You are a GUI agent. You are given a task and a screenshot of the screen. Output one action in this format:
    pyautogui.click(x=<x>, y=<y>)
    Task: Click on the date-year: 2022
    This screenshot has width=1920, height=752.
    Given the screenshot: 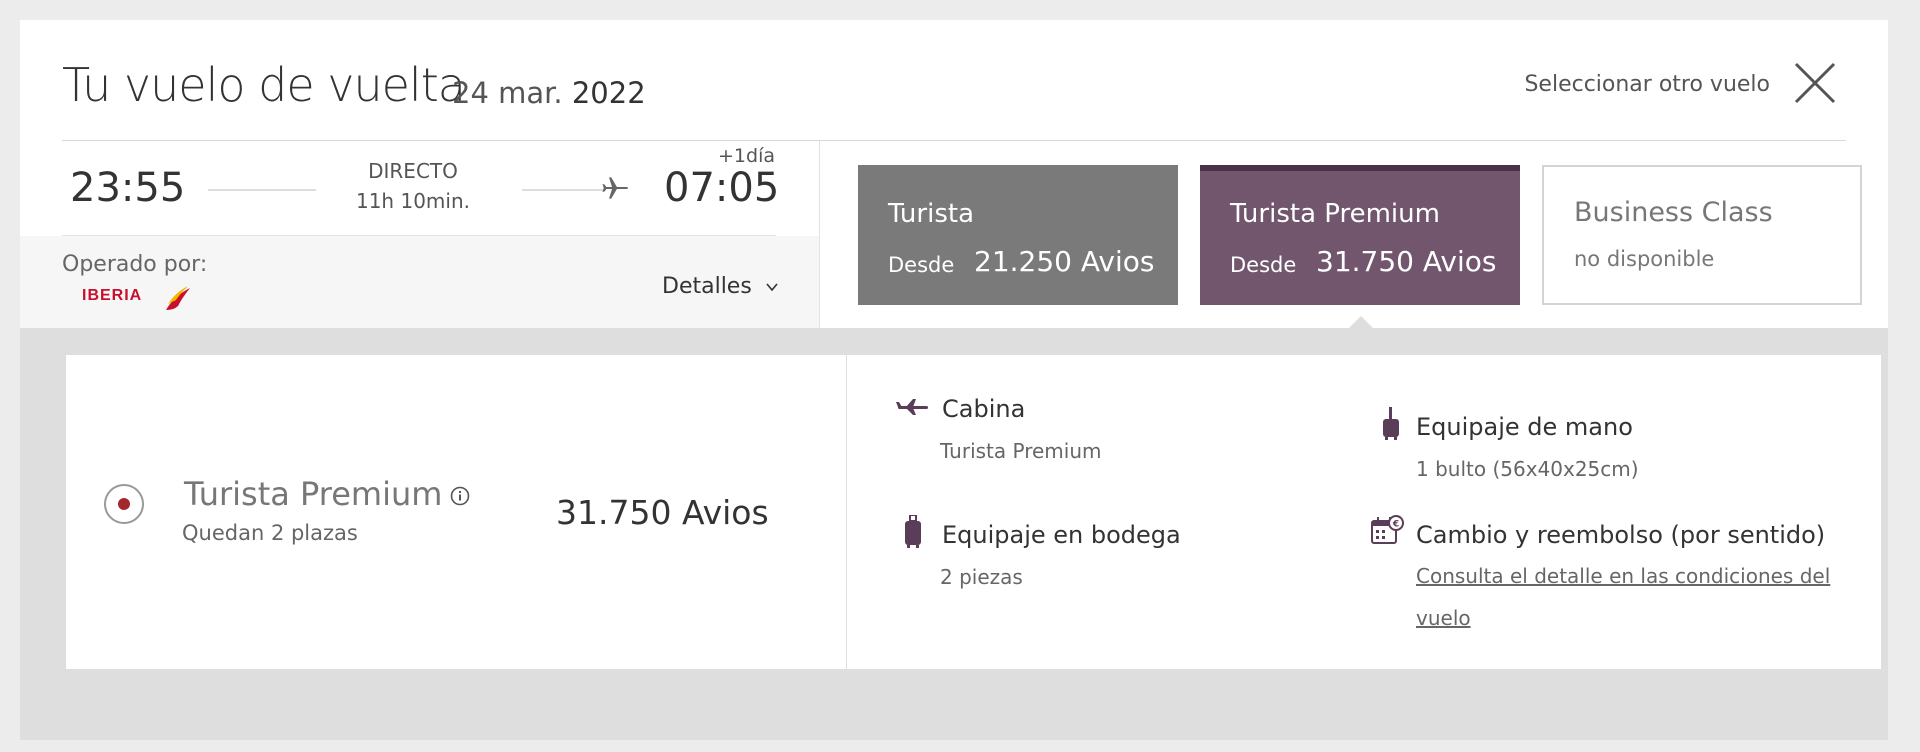 What is the action you would take?
    pyautogui.click(x=608, y=93)
    